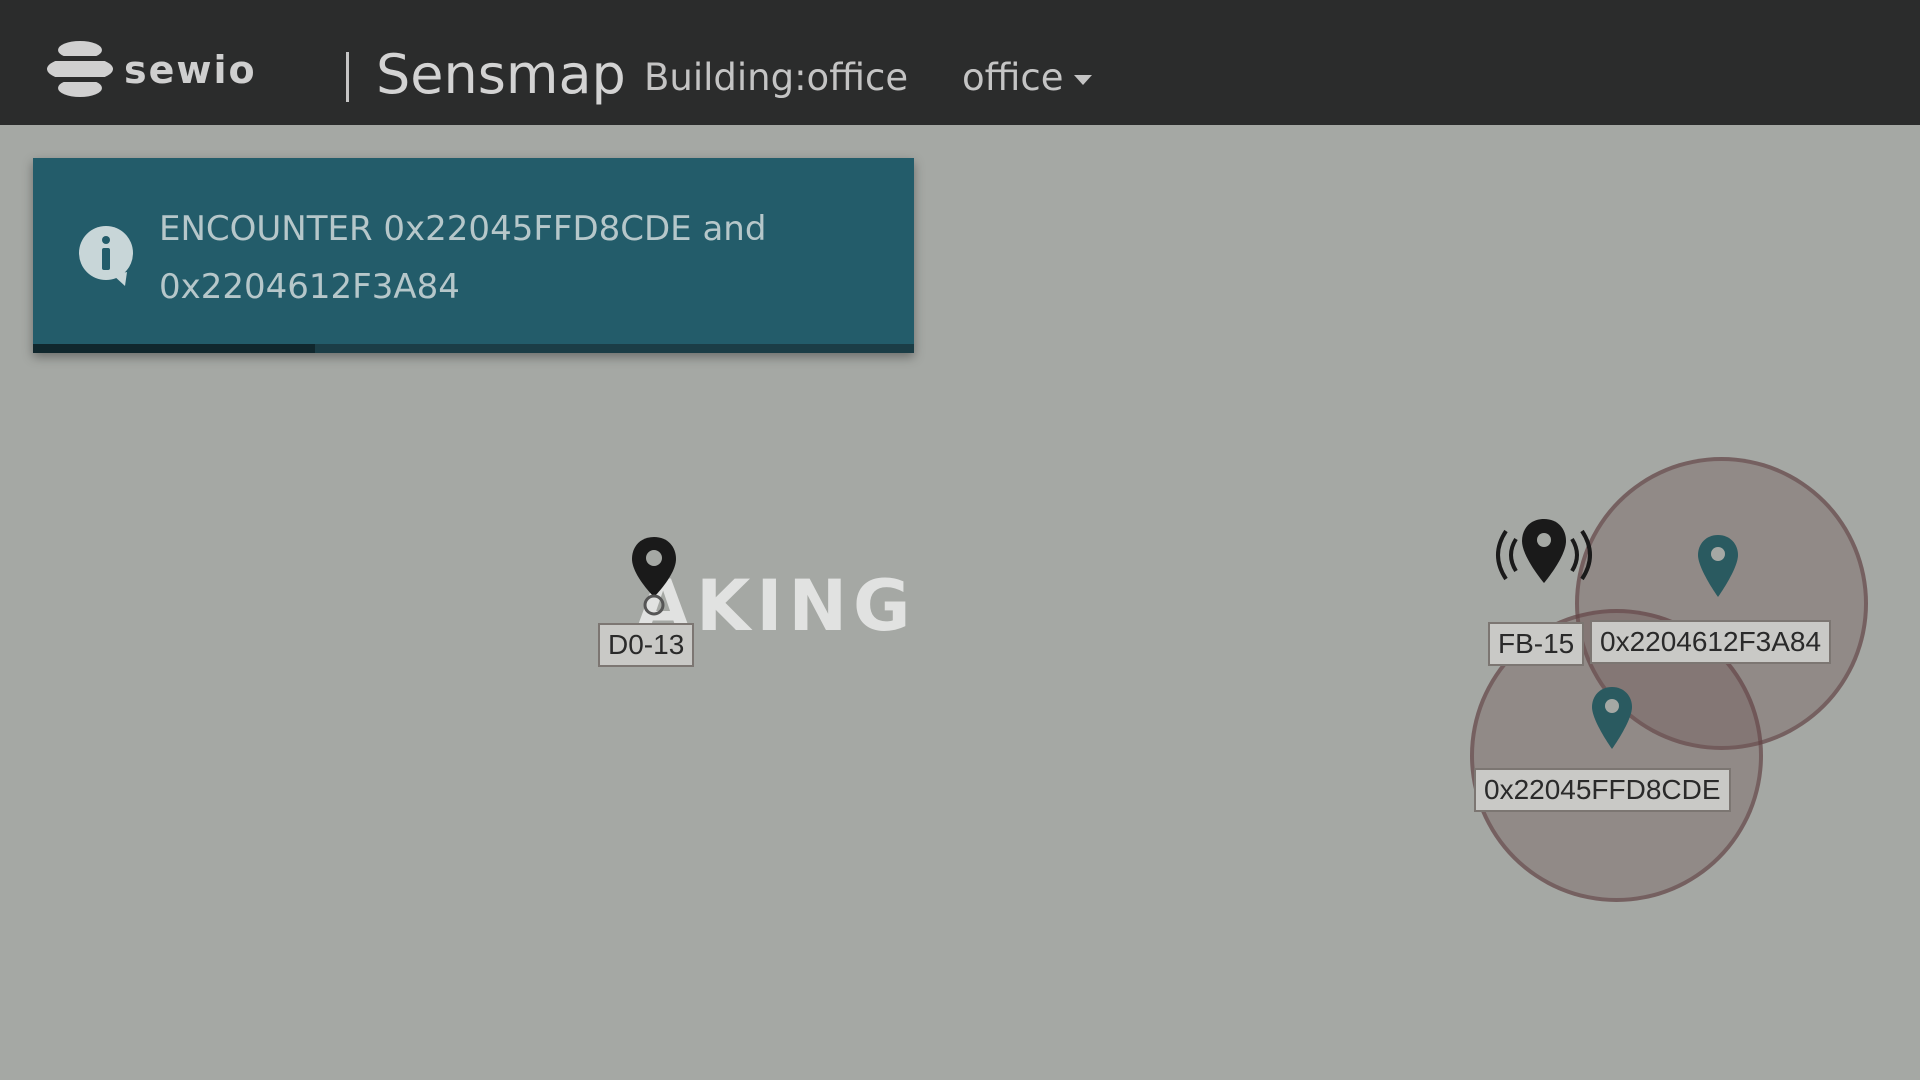  What do you see at coordinates (80, 69) in the screenshot?
I see `sewio-logo-icon` at bounding box center [80, 69].